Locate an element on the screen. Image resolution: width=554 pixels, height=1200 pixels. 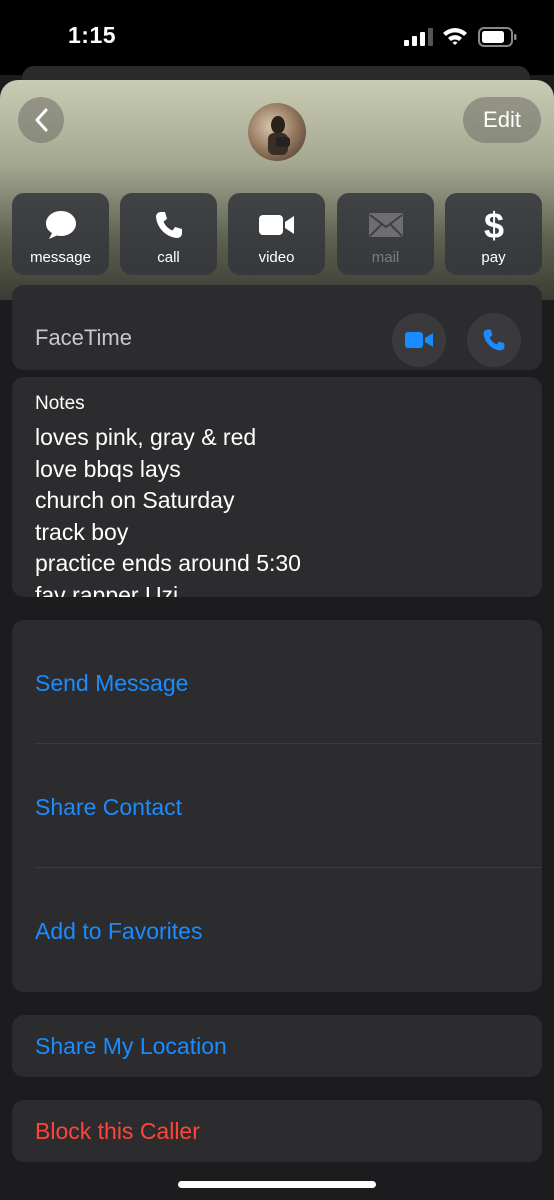
envelope-icon is located at coordinates (386, 225).